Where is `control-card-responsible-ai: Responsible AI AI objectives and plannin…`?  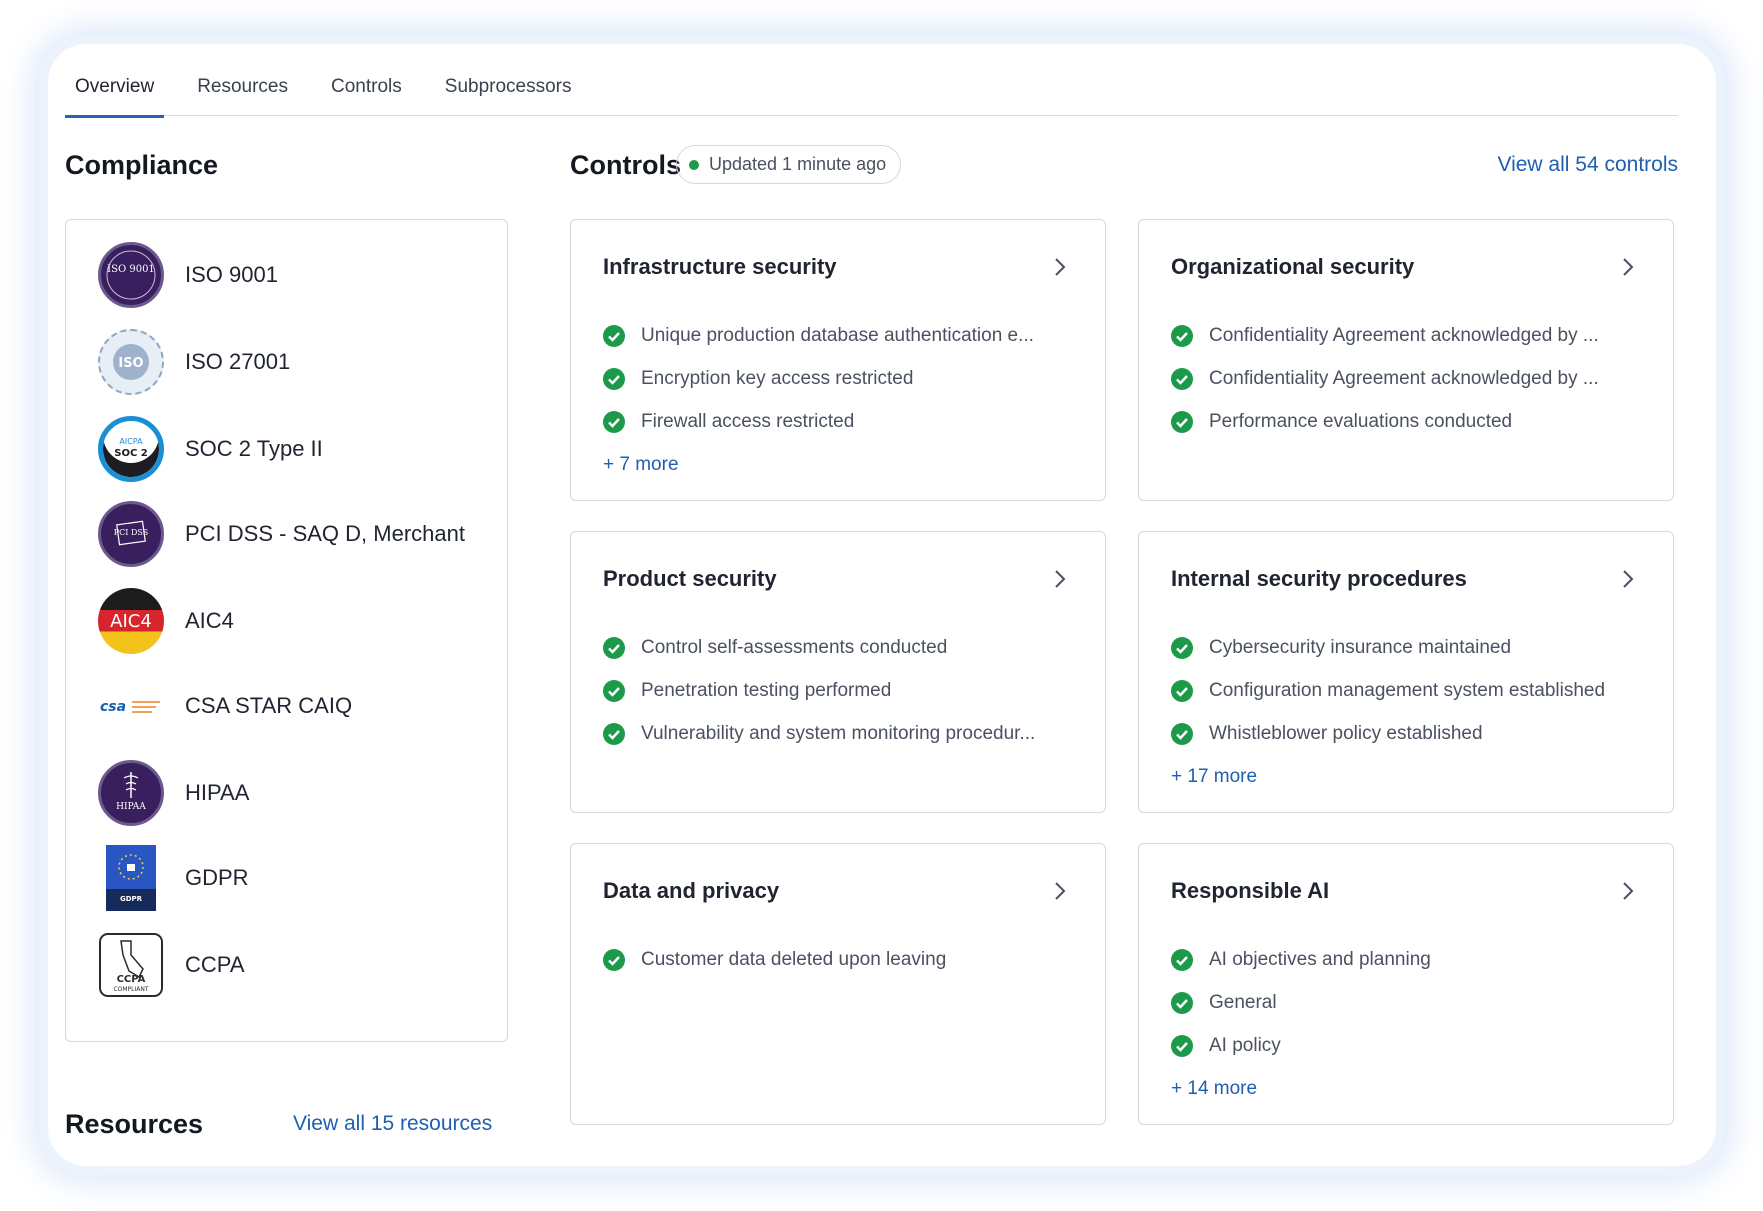
control-card-responsible-ai: Responsible AI AI objectives and plannin… is located at coordinates (1406, 984).